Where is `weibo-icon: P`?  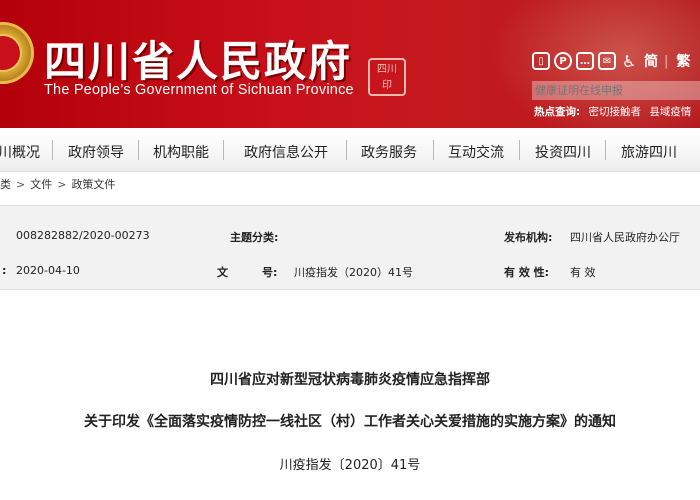
weibo-icon: P is located at coordinates (563, 61).